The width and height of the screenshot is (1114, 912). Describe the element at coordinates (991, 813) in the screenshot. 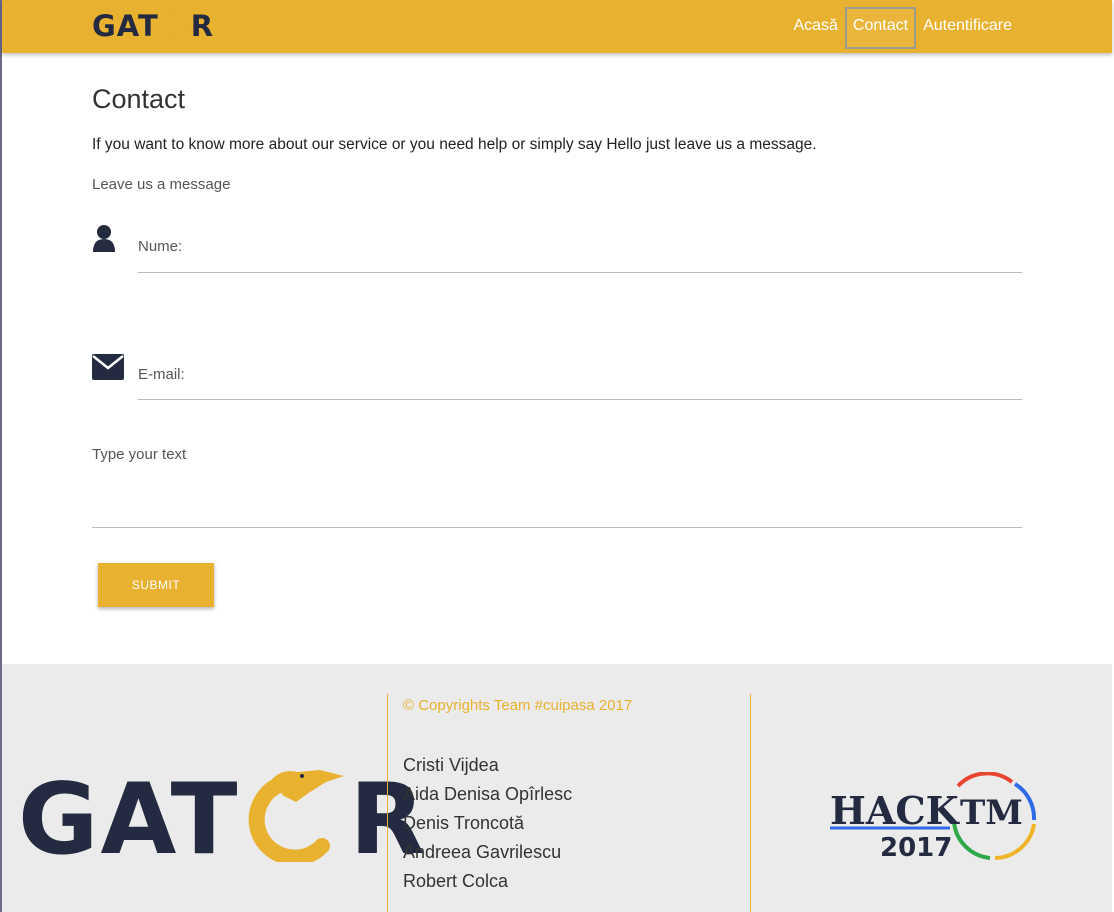

I see `tm-word: TM` at that location.